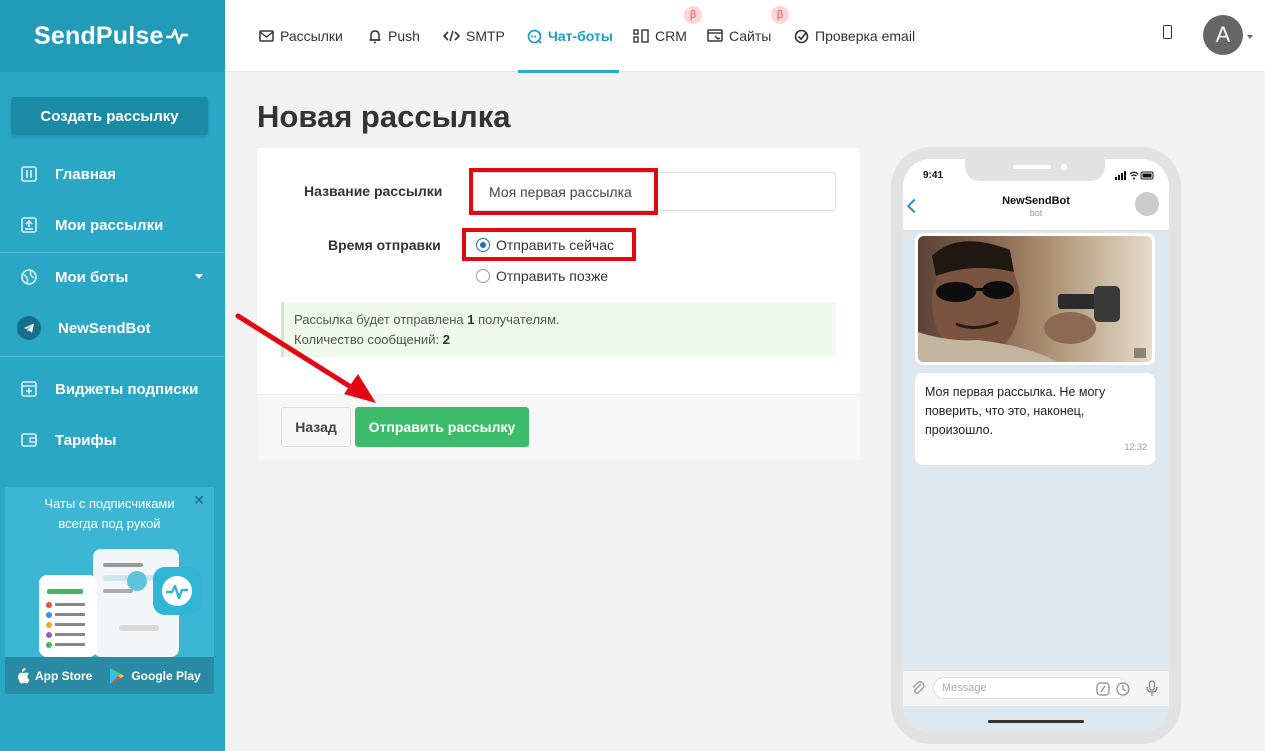 This screenshot has height=751, width=1265. What do you see at coordinates (99, 35) in the screenshot?
I see `logo-text: SendPulse` at bounding box center [99, 35].